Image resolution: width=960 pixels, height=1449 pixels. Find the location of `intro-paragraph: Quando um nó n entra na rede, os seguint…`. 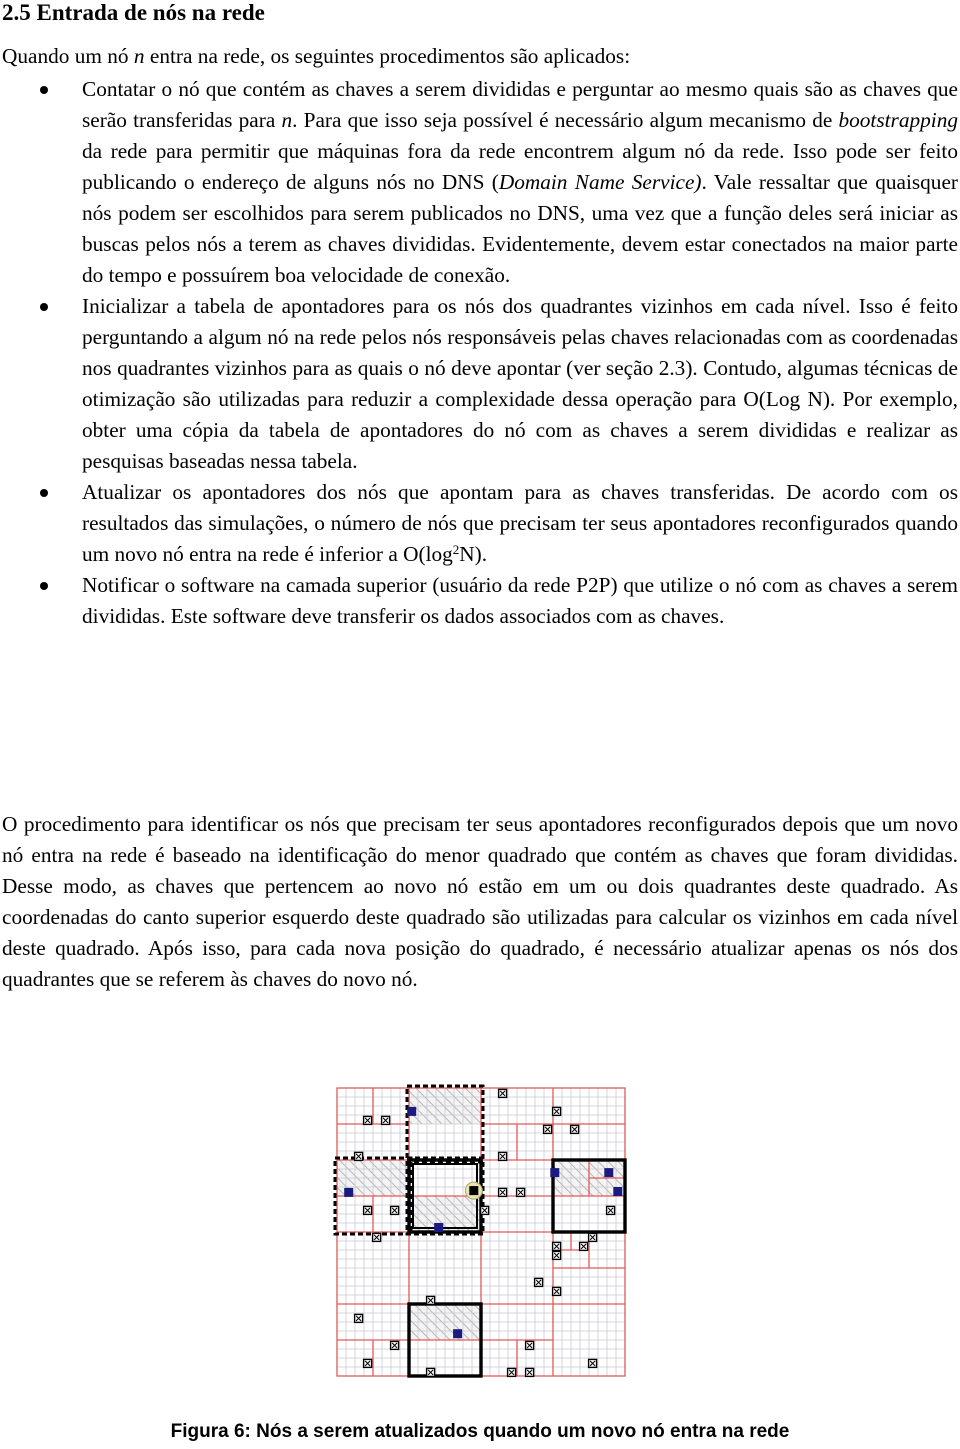

intro-paragraph: Quando um nó n entra na rede, os seguint… is located at coordinates (480, 56).